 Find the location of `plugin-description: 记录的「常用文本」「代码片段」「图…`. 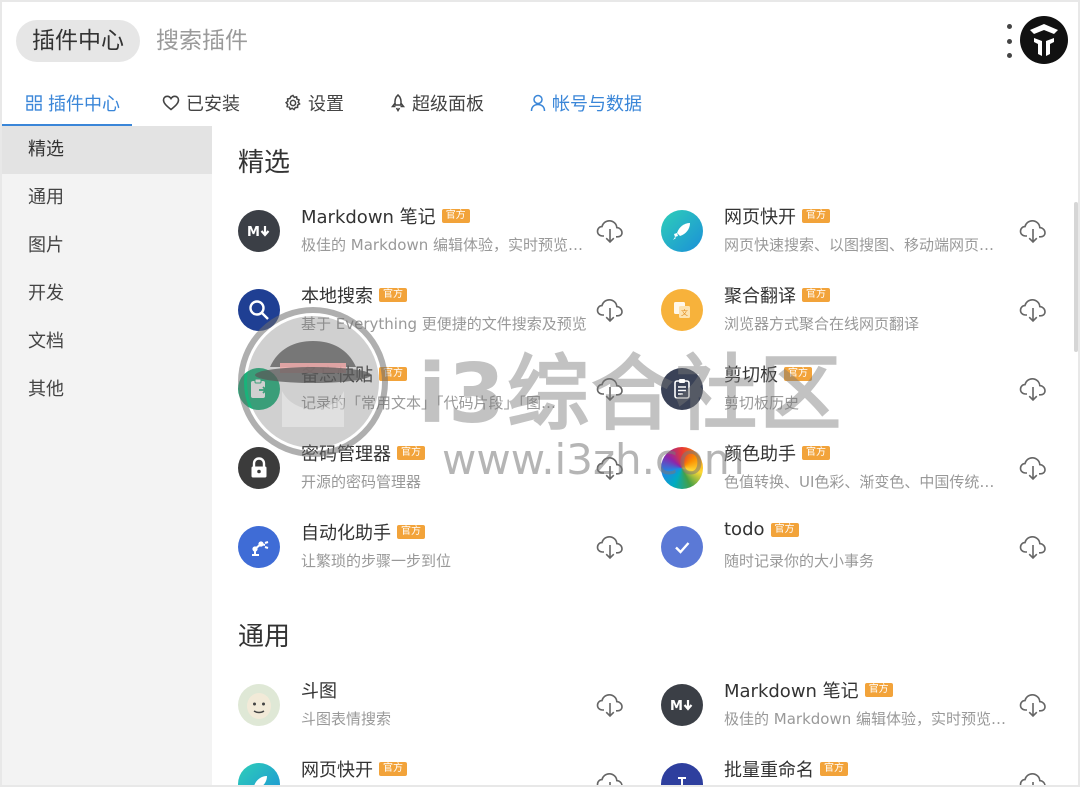

plugin-description: 记录的「常用文本」「代码片段」「图… is located at coordinates (429, 403).